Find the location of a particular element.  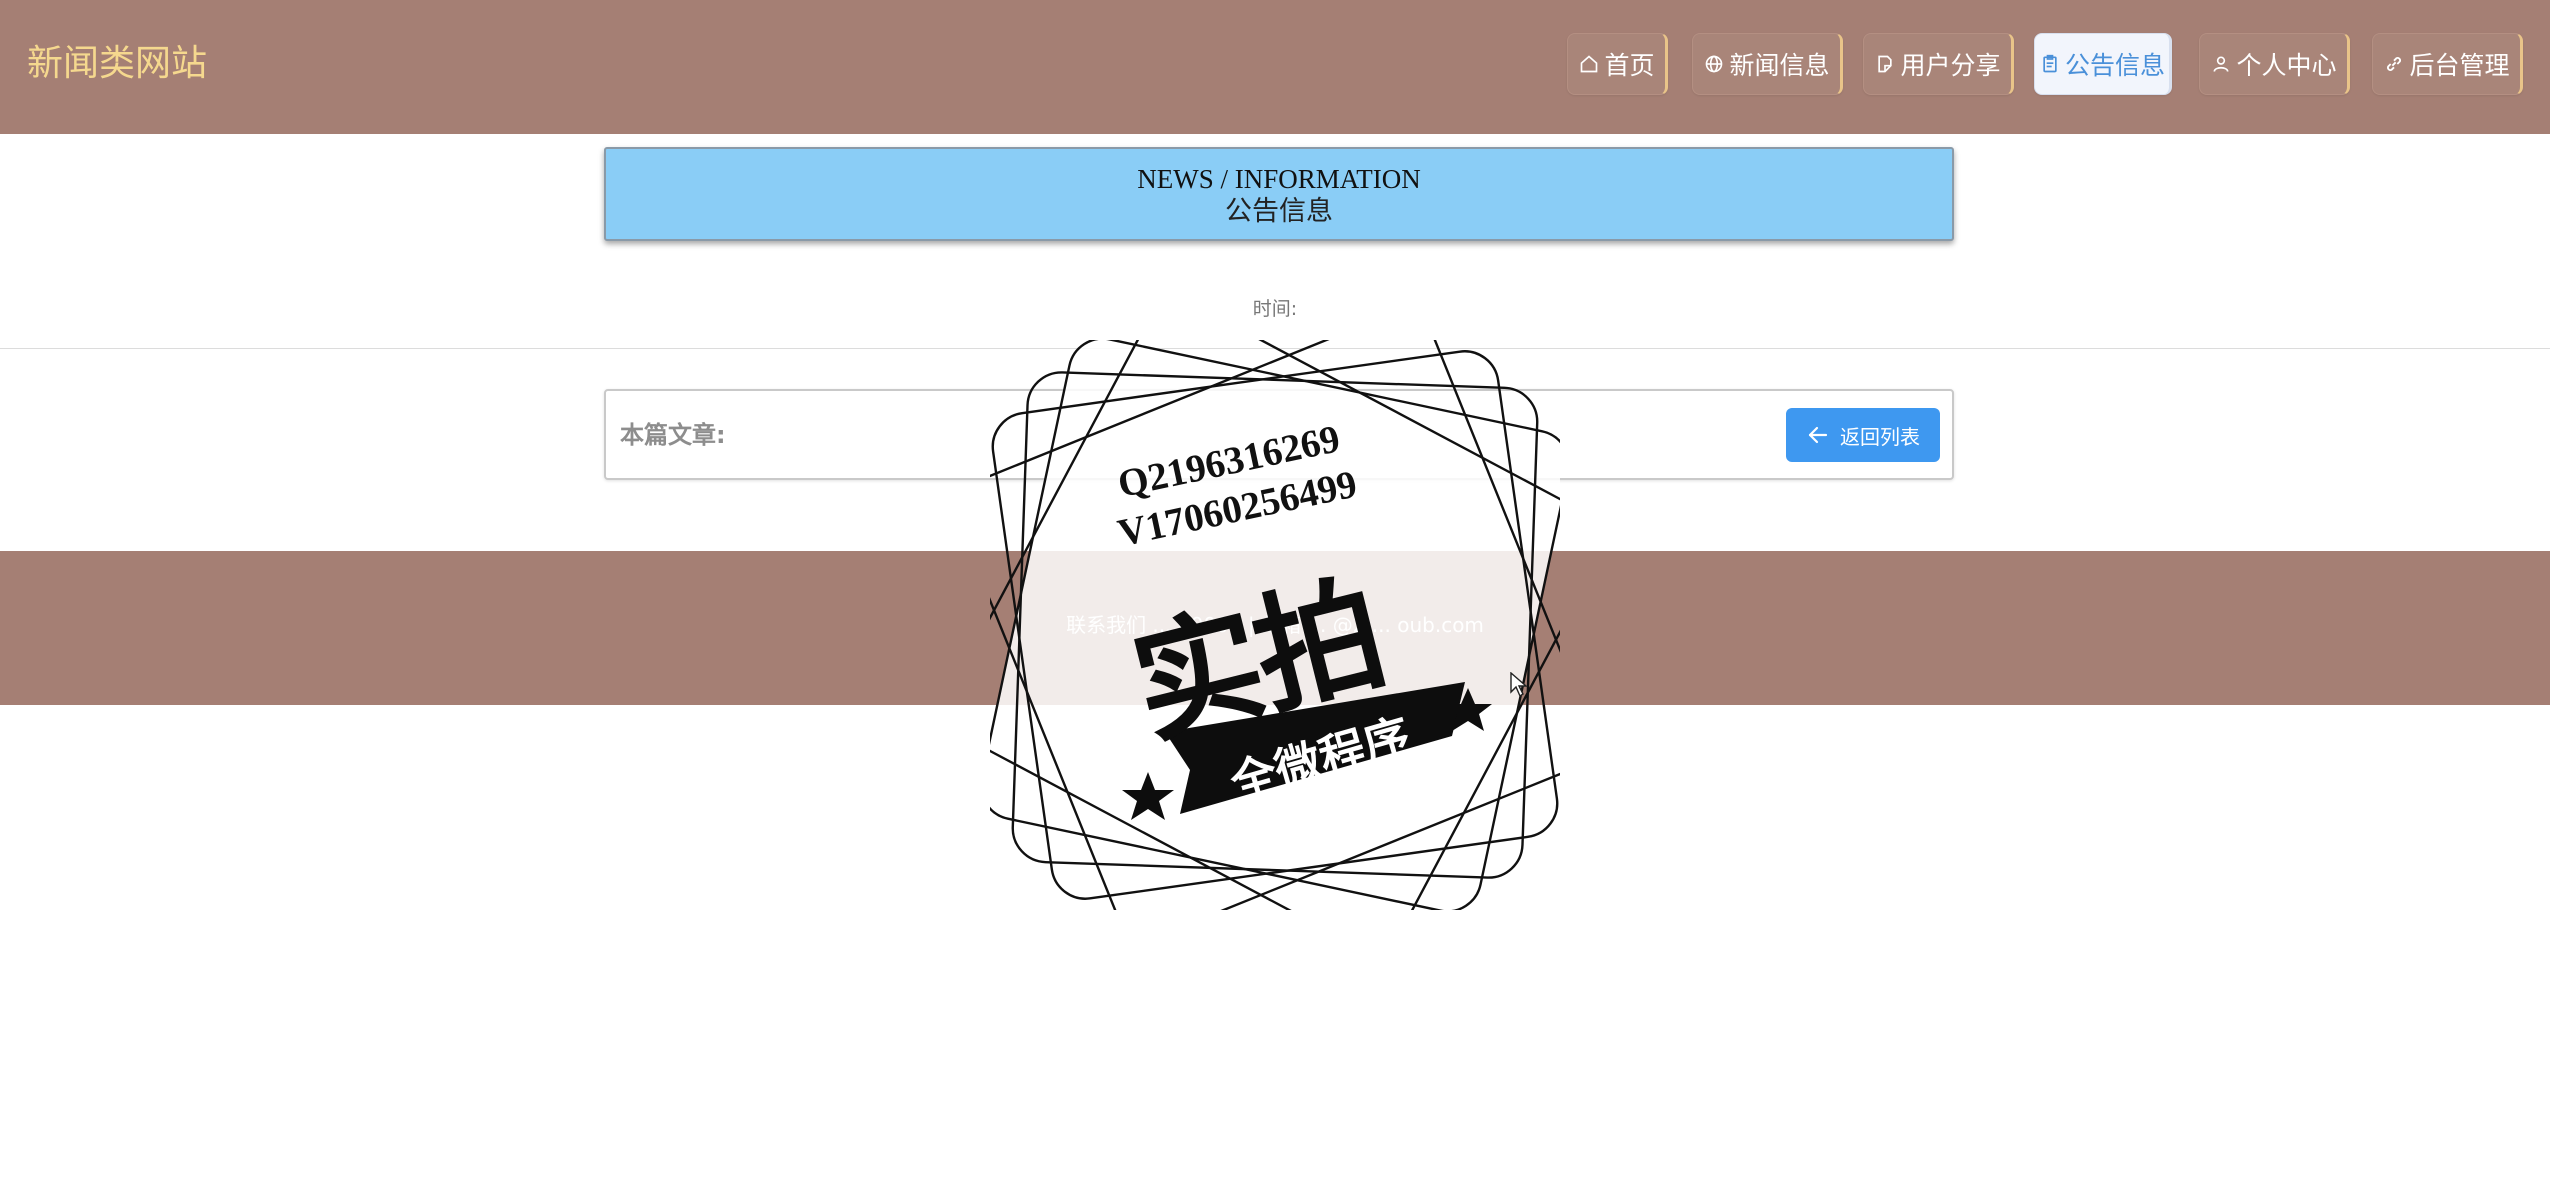

site-title: 新闻类网站 is located at coordinates (117, 64).